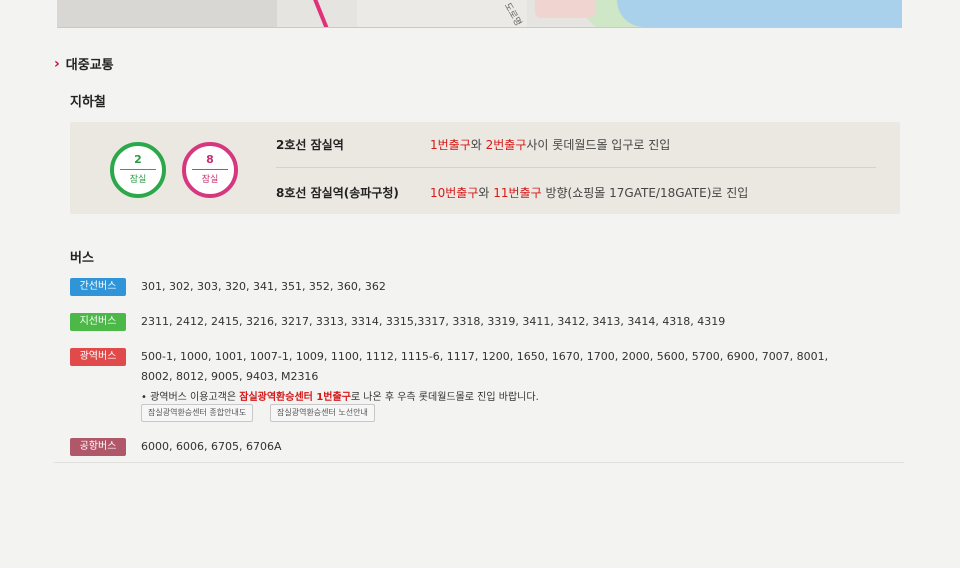  I want to click on subway-station-name: 8호선 잠실역(송파구청), so click(337, 193).